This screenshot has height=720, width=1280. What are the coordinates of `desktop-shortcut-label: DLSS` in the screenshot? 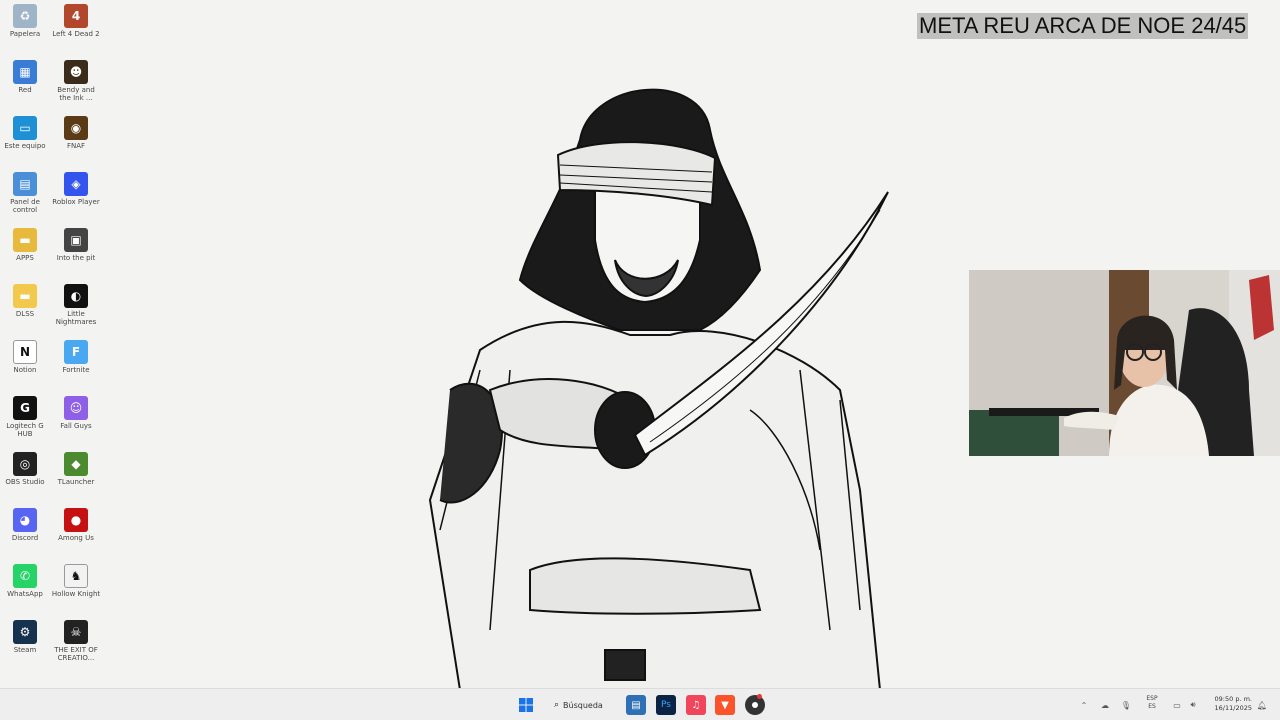 It's located at (25, 314).